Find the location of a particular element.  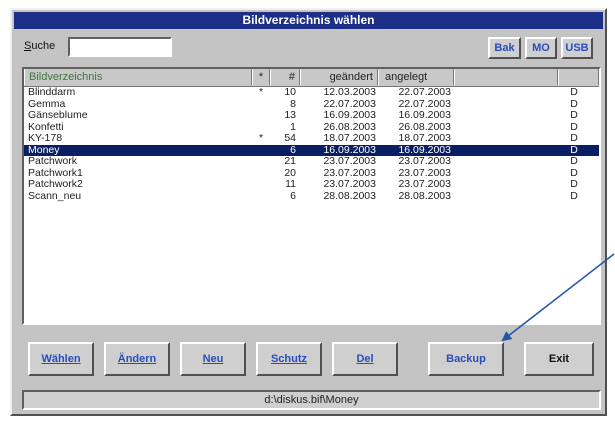

list-row: Patchwork 21 23.07.2003 23.07.2003 D is located at coordinates (311, 162).